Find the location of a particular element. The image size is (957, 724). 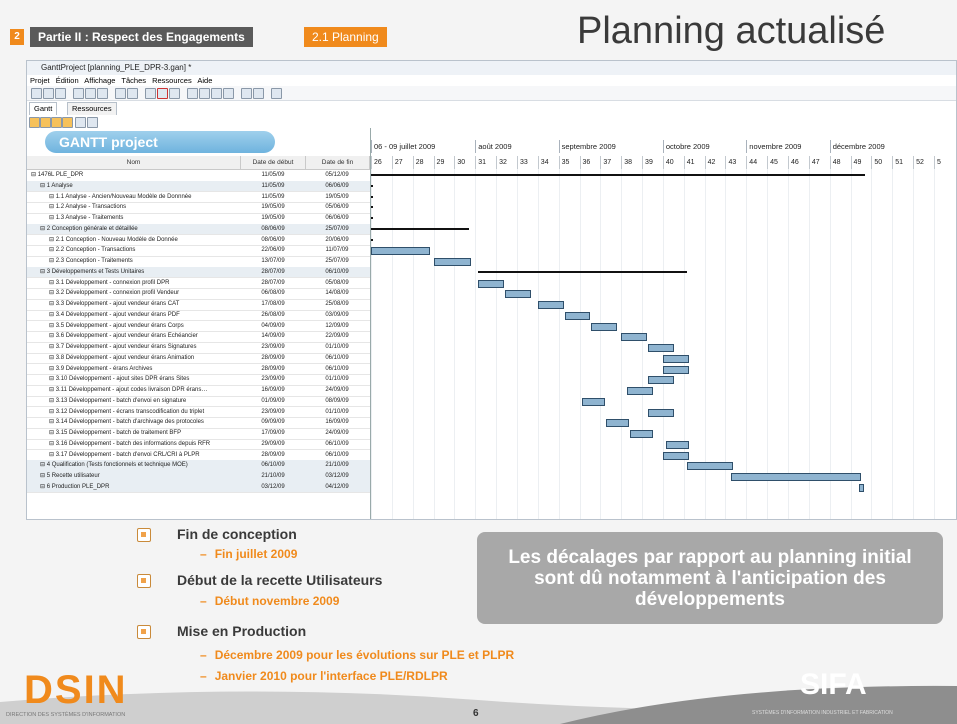

task-start-date: 09/09/09 is located at coordinates (273, 422).